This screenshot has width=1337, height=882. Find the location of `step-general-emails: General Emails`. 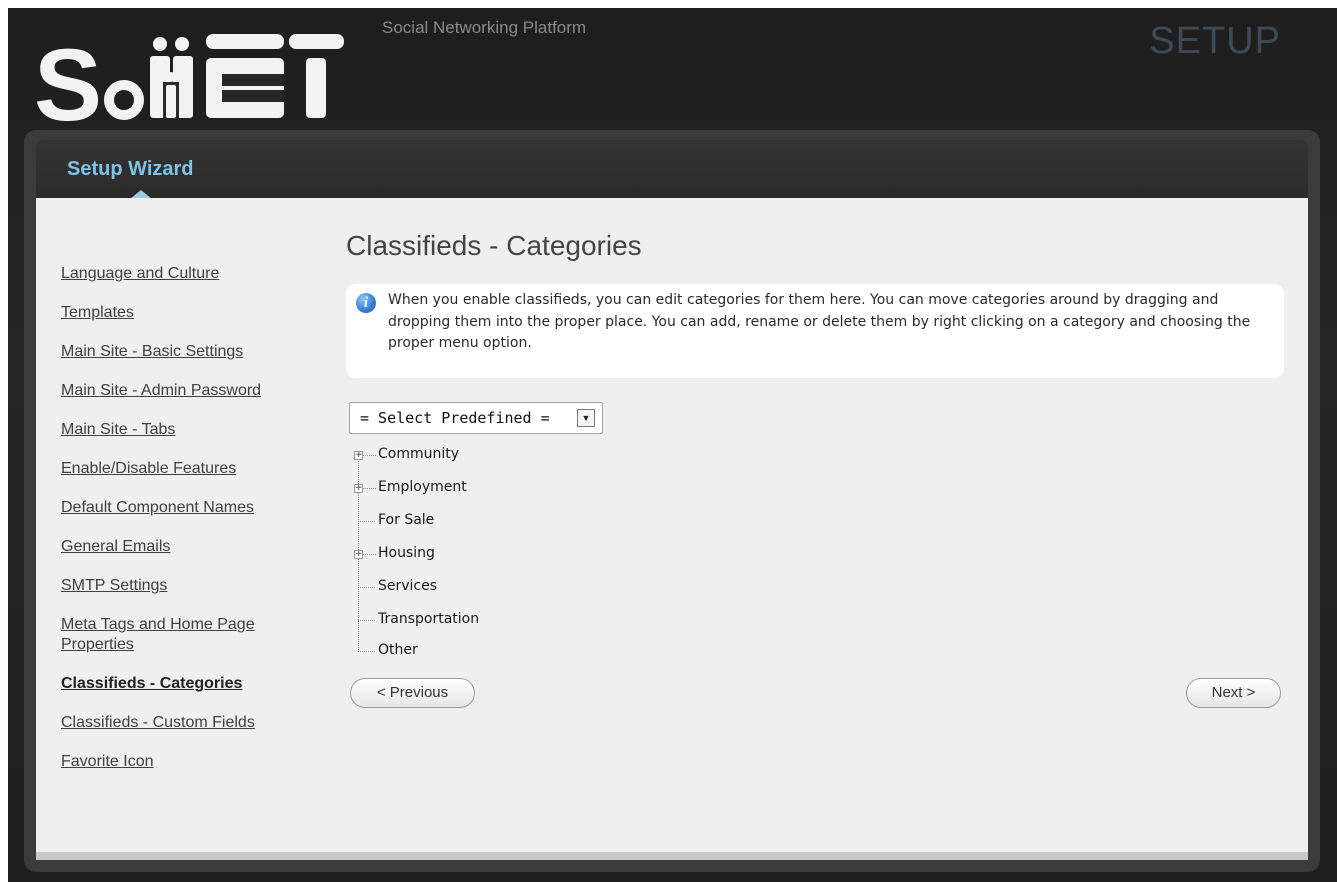

step-general-emails: General Emails is located at coordinates (191, 547).